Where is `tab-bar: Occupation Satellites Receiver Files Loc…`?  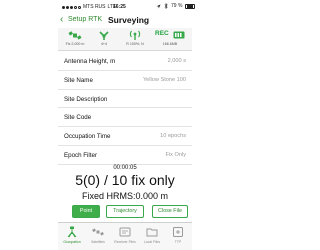
tab-bar: Occupation Satellites Receiver Files Loc… is located at coordinates (125, 236).